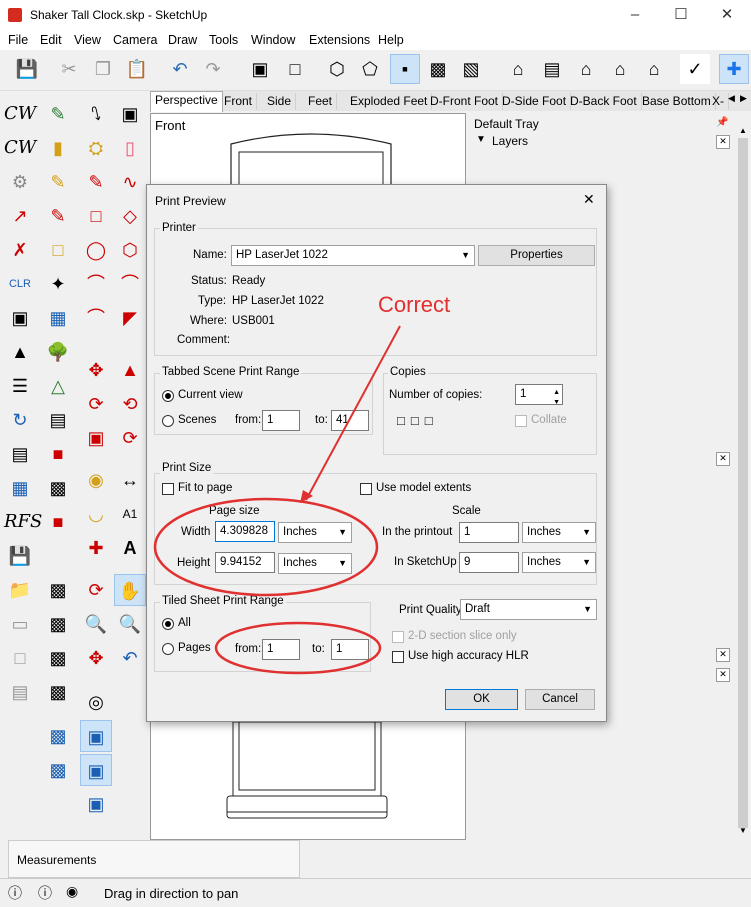  Describe the element at coordinates (20, 182) in the screenshot. I see `extension-tool-icon: ⚙` at that location.